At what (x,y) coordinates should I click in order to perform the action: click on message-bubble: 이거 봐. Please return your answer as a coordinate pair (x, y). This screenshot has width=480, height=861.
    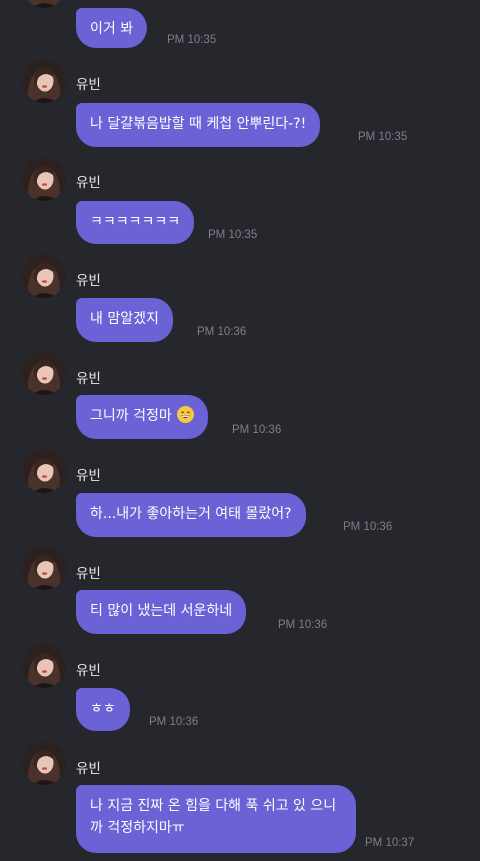
    Looking at the image, I should click on (112, 28).